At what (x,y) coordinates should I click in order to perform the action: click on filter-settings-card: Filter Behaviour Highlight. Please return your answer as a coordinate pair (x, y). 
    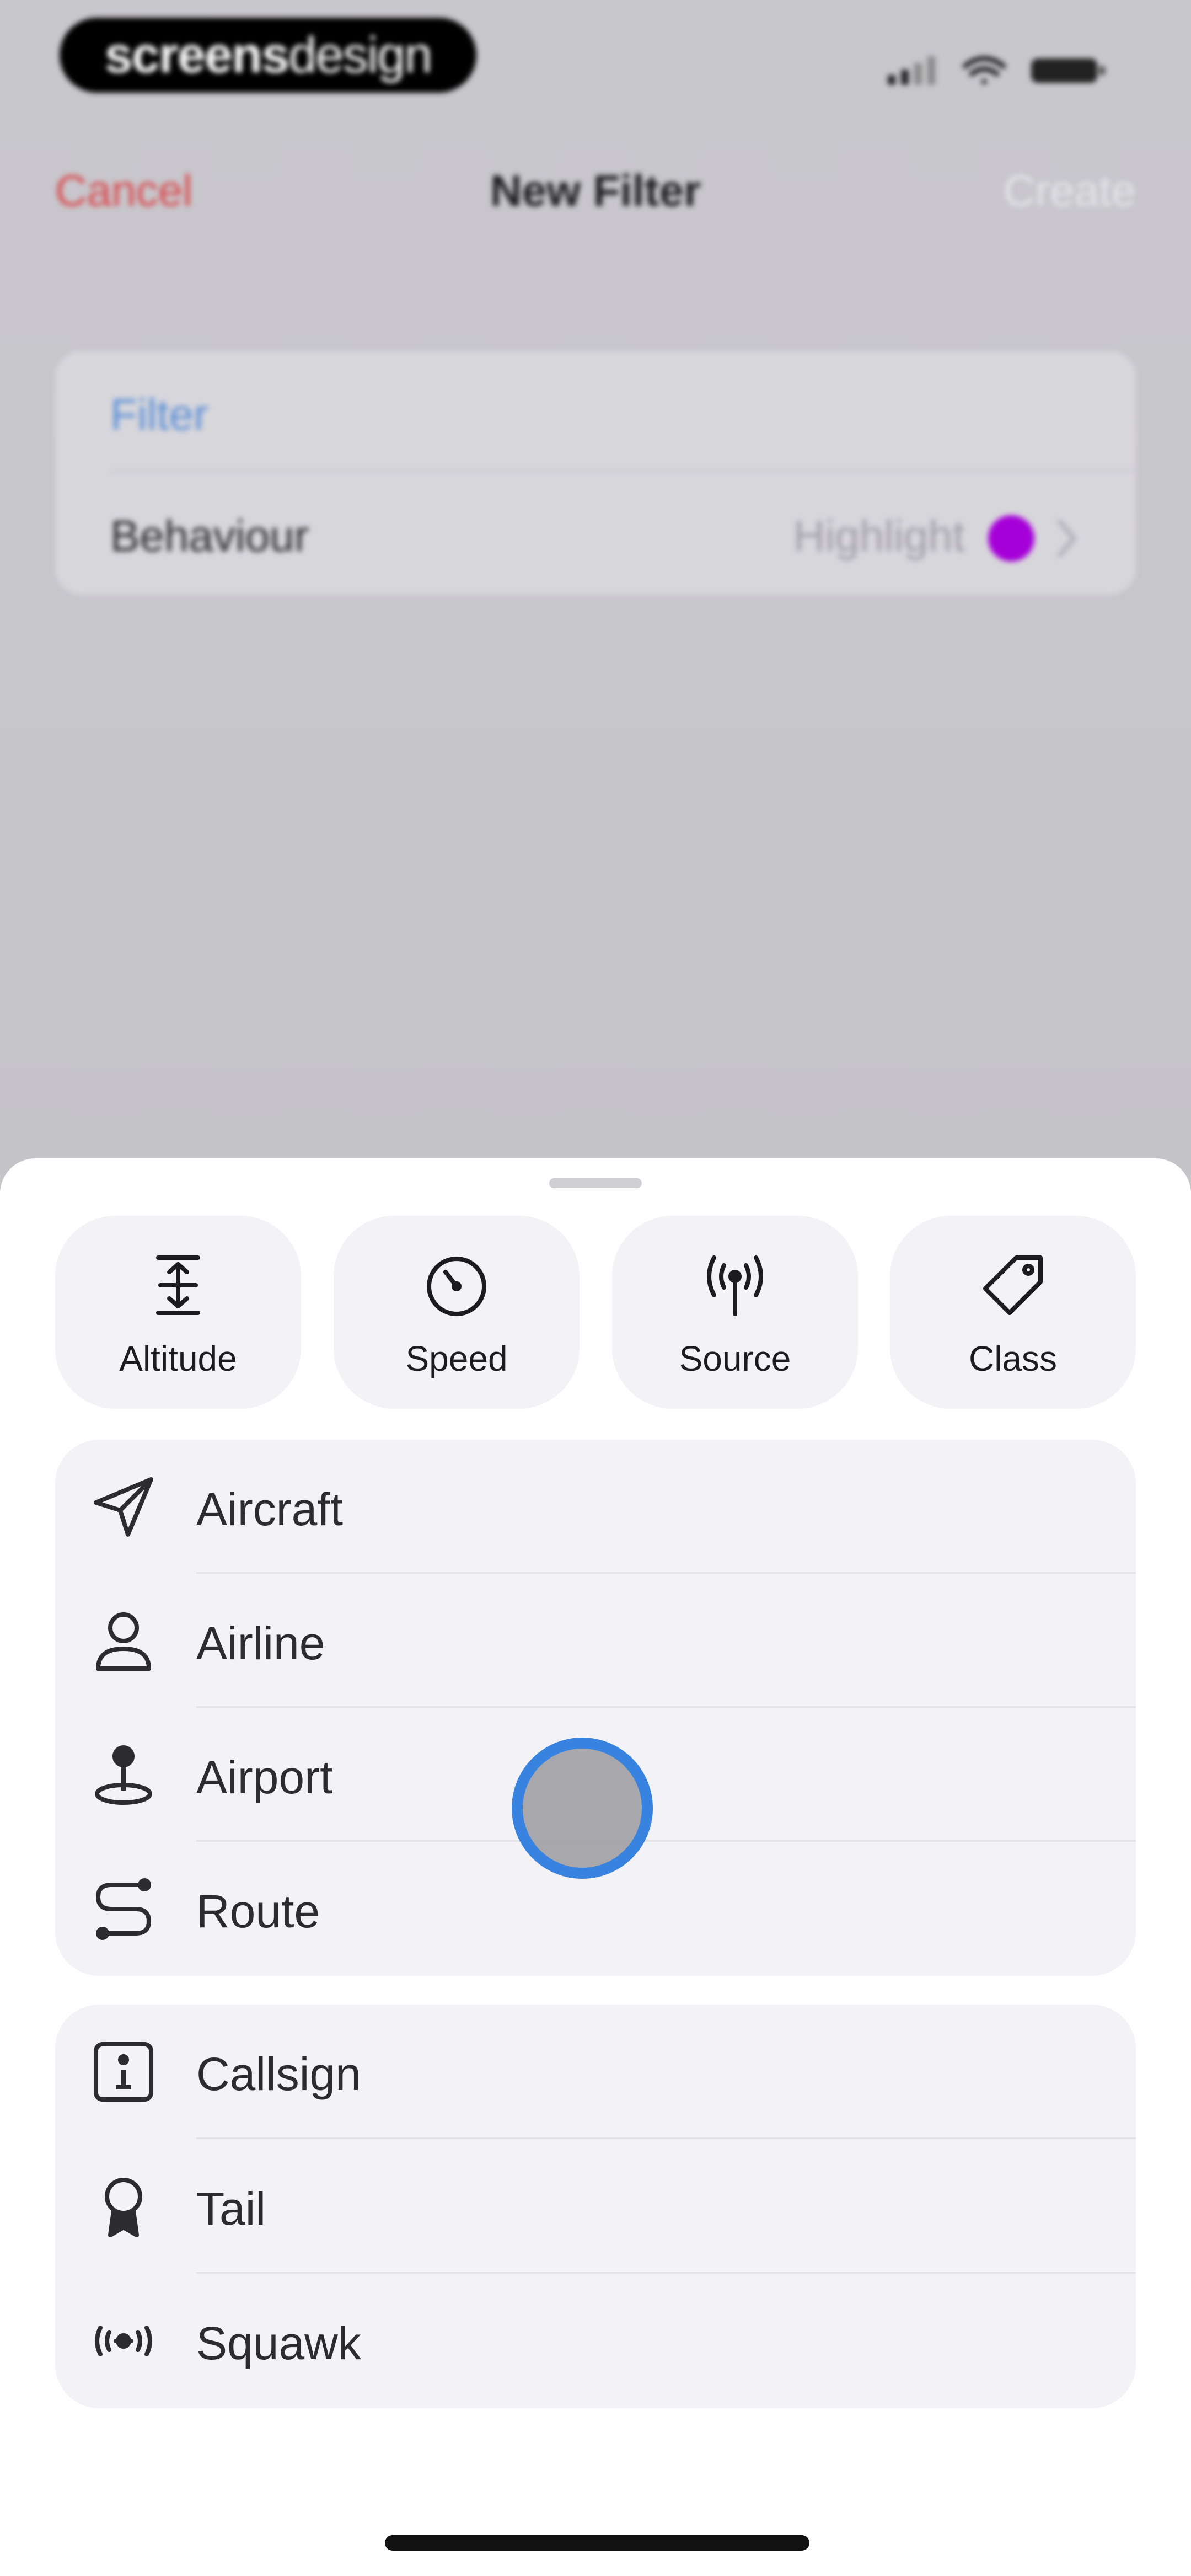
    Looking at the image, I should click on (595, 473).